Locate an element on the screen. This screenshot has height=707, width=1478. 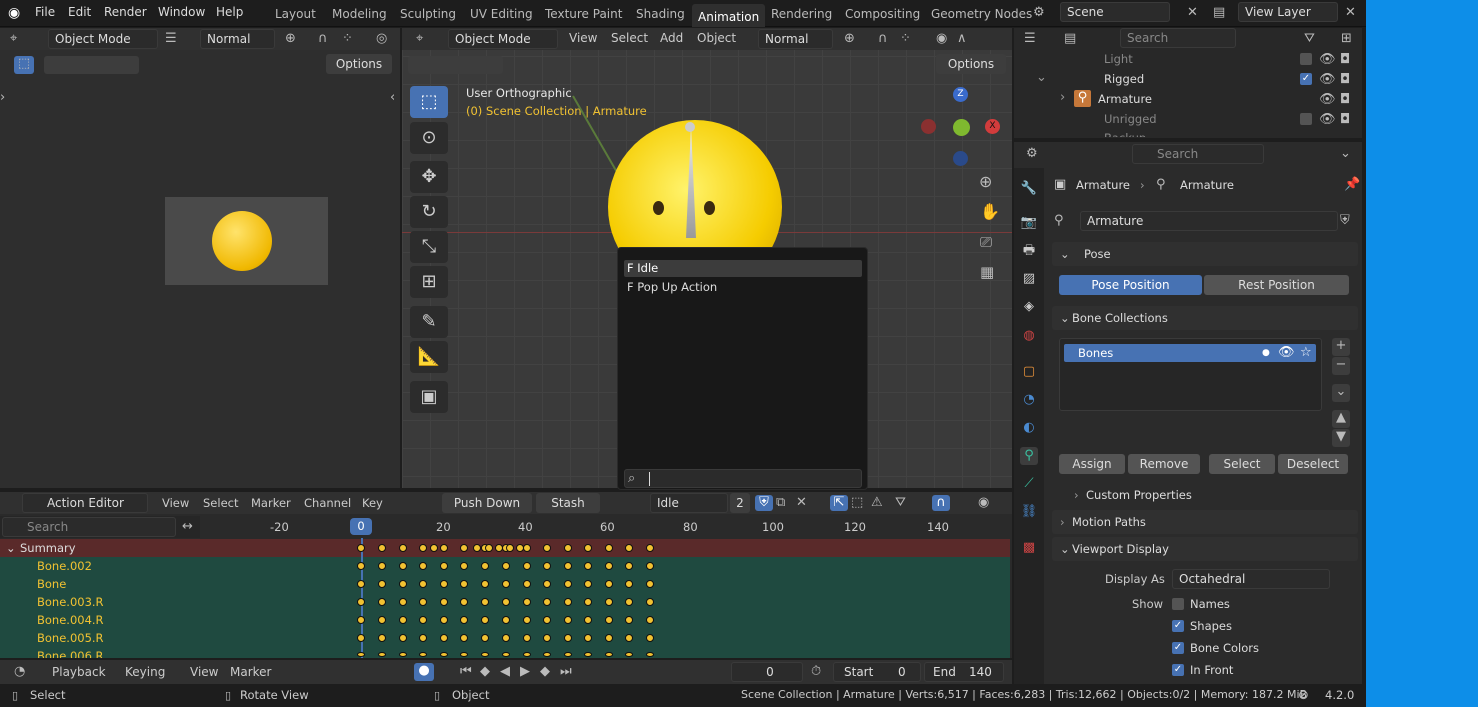
measure-tool: 📐 is located at coordinates (429, 357).